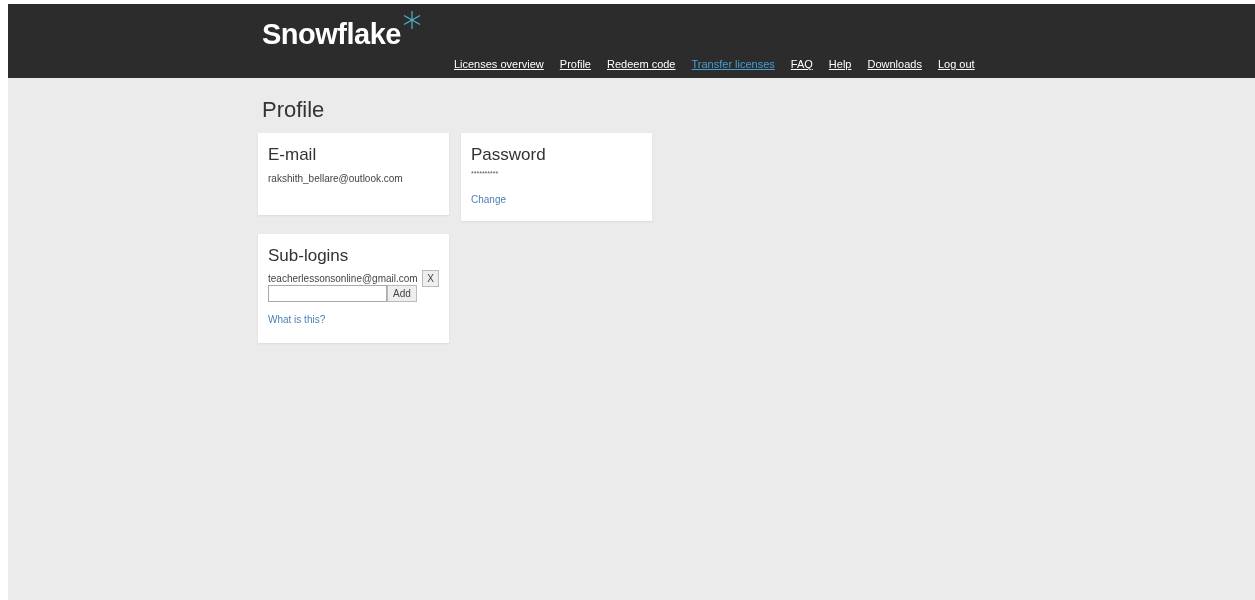 This screenshot has width=1255, height=600. Describe the element at coordinates (894, 64) in the screenshot. I see `nav-link: Downloads` at that location.